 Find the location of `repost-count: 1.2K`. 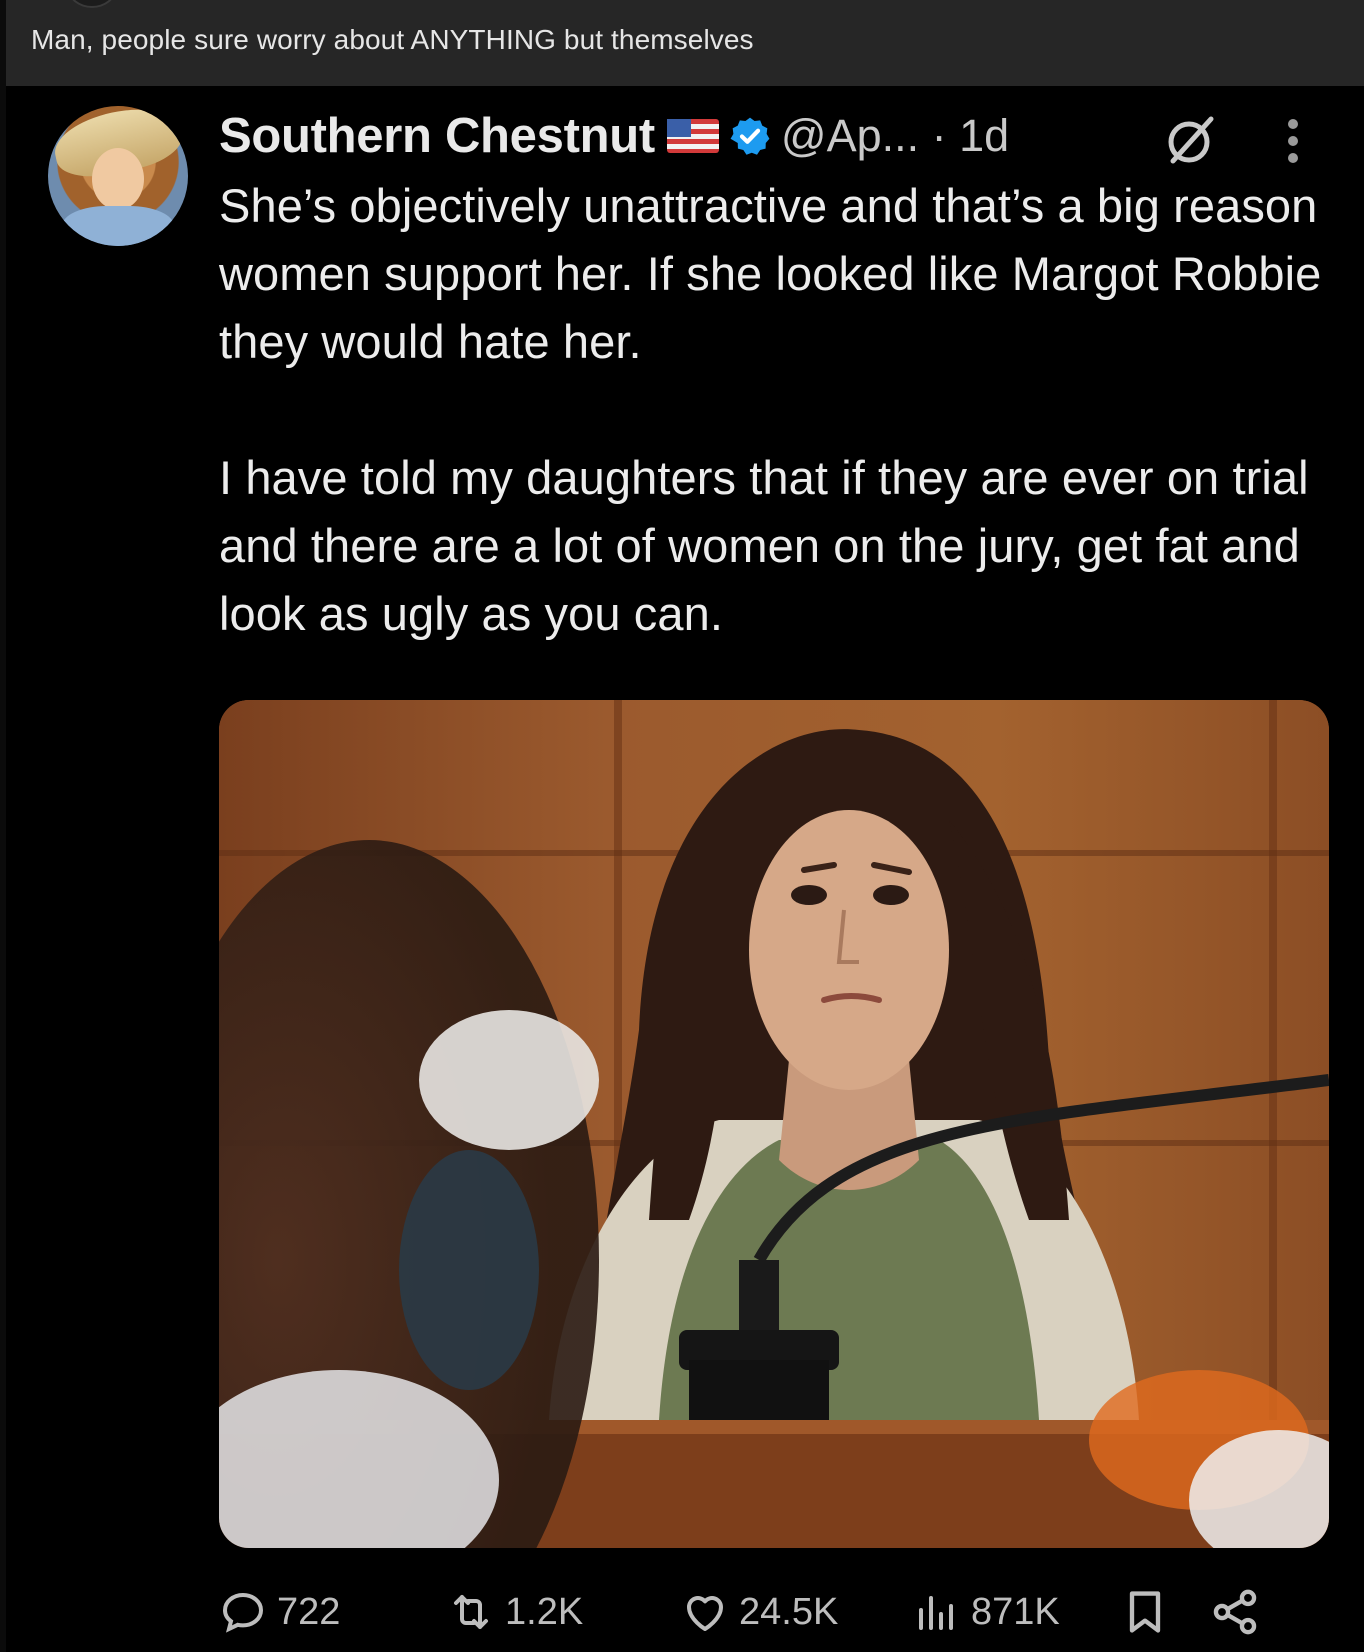

repost-count: 1.2K is located at coordinates (544, 1611).